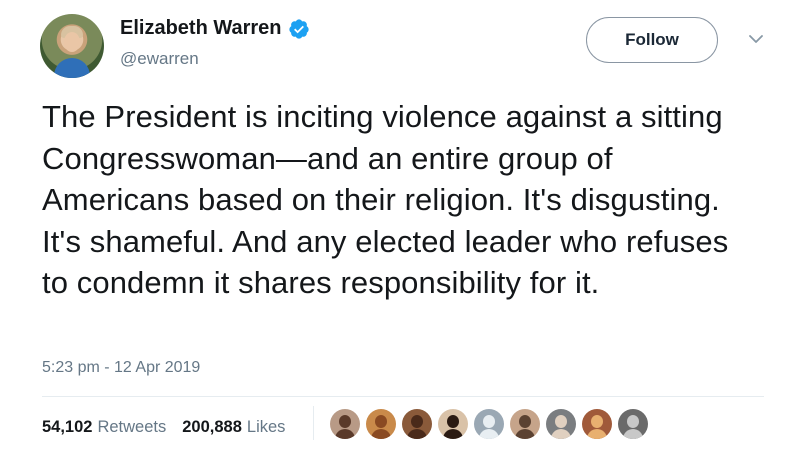 This screenshot has width=800, height=450. I want to click on retweets-label: Retweets, so click(132, 427).